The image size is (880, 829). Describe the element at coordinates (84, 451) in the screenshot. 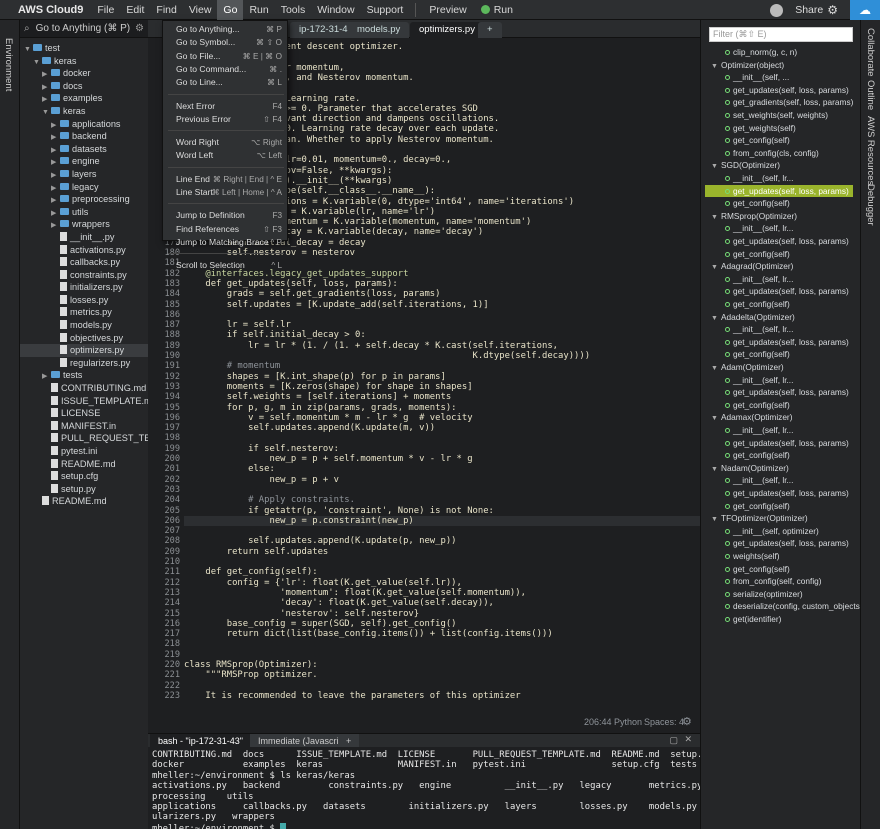

I see `tree-file: pytest.ini` at that location.